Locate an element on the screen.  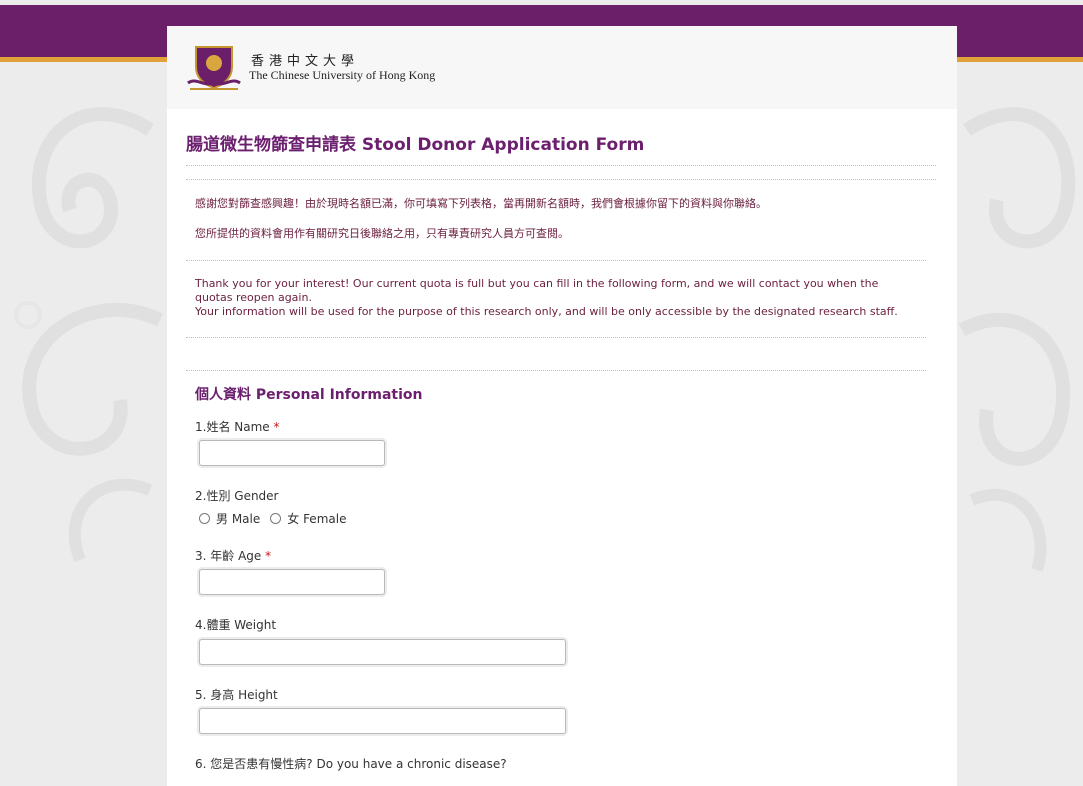
age-input is located at coordinates (292, 582).